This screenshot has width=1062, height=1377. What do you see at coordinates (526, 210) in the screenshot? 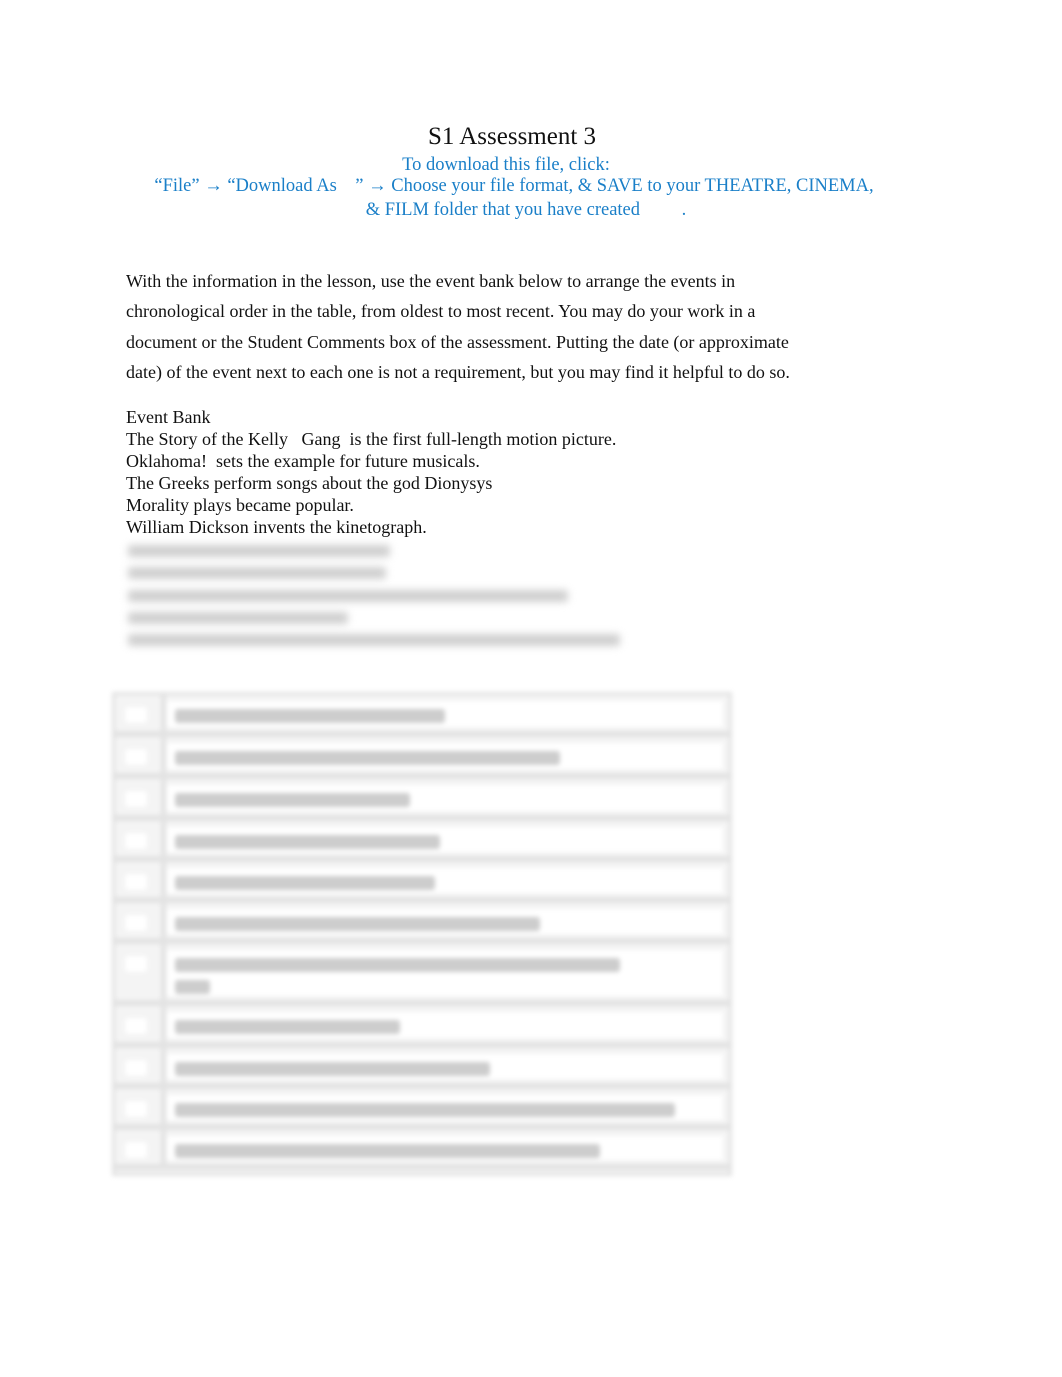
I see `download-instruction-line-3: & FILM folder that you have created .` at bounding box center [526, 210].